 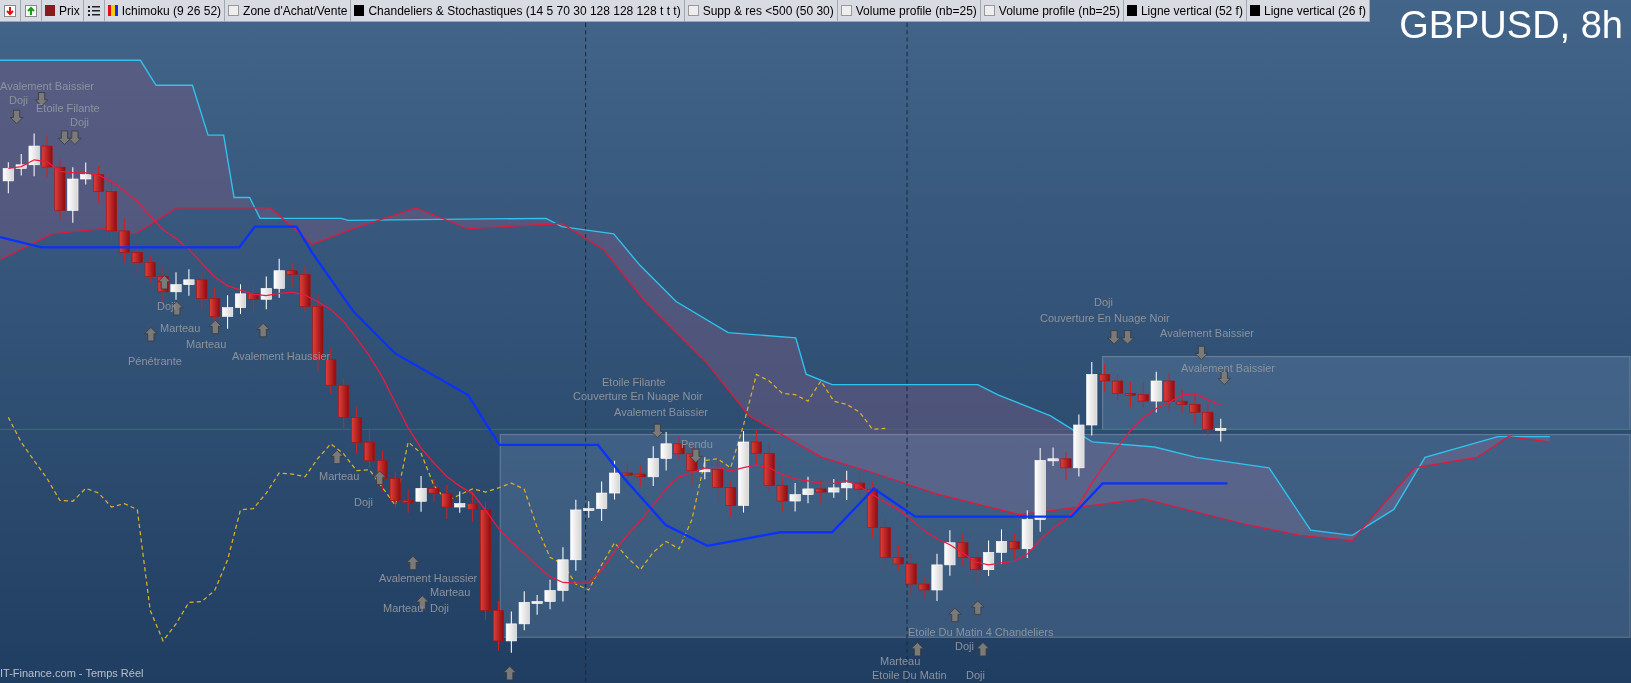 What do you see at coordinates (288, 10) in the screenshot?
I see `indicator-legend-item: Zone d'Achat/Vente` at bounding box center [288, 10].